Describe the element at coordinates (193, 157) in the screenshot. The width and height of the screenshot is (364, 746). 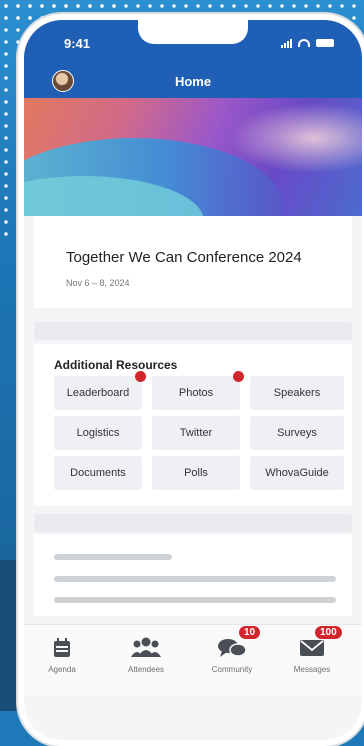
I see `event-banner-image` at that location.